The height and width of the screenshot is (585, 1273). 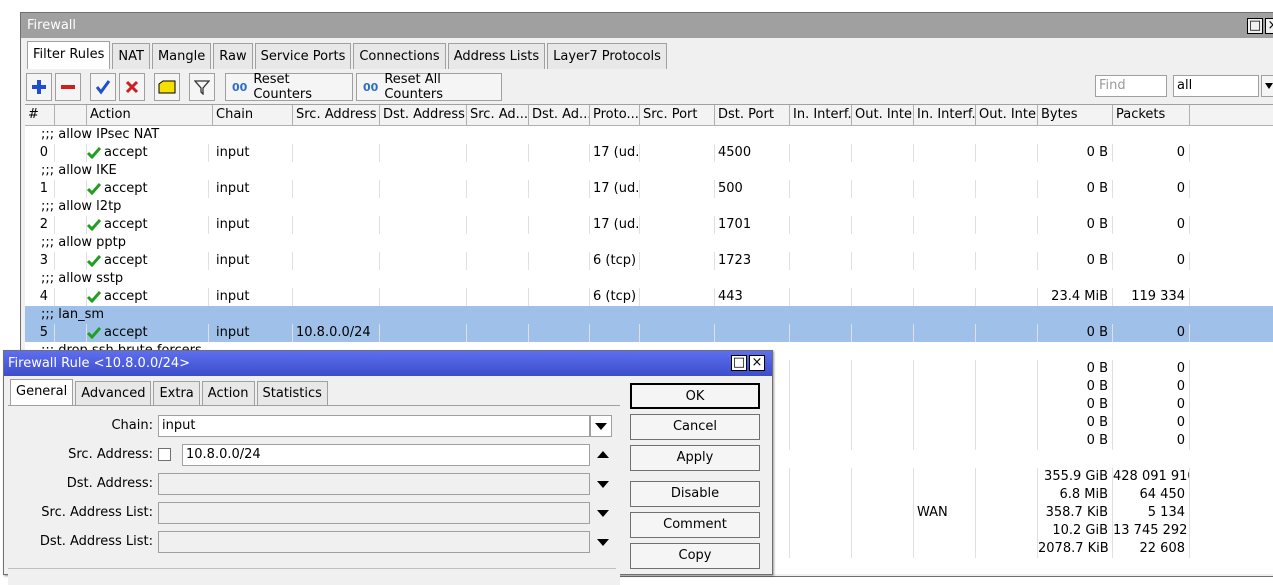 I want to click on tab-advanced: Advanced, so click(x=113, y=393).